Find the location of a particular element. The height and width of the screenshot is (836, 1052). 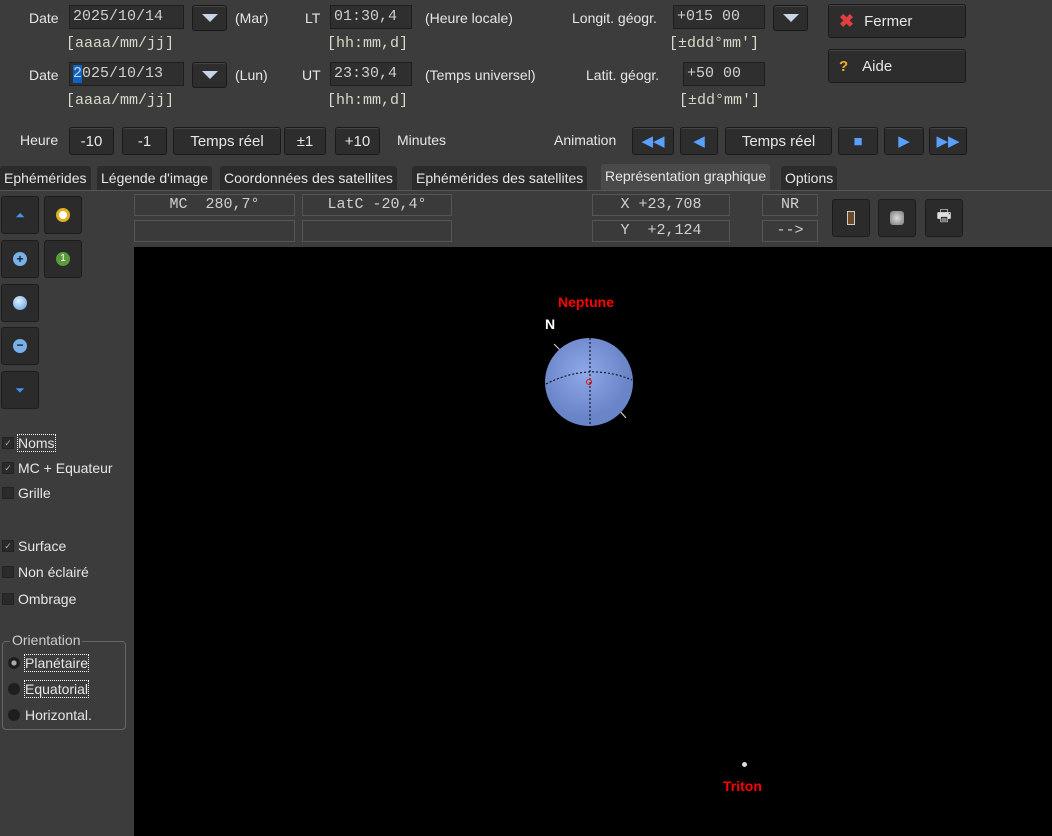

date-lt-input: 2025/10/14 is located at coordinates (126, 17).